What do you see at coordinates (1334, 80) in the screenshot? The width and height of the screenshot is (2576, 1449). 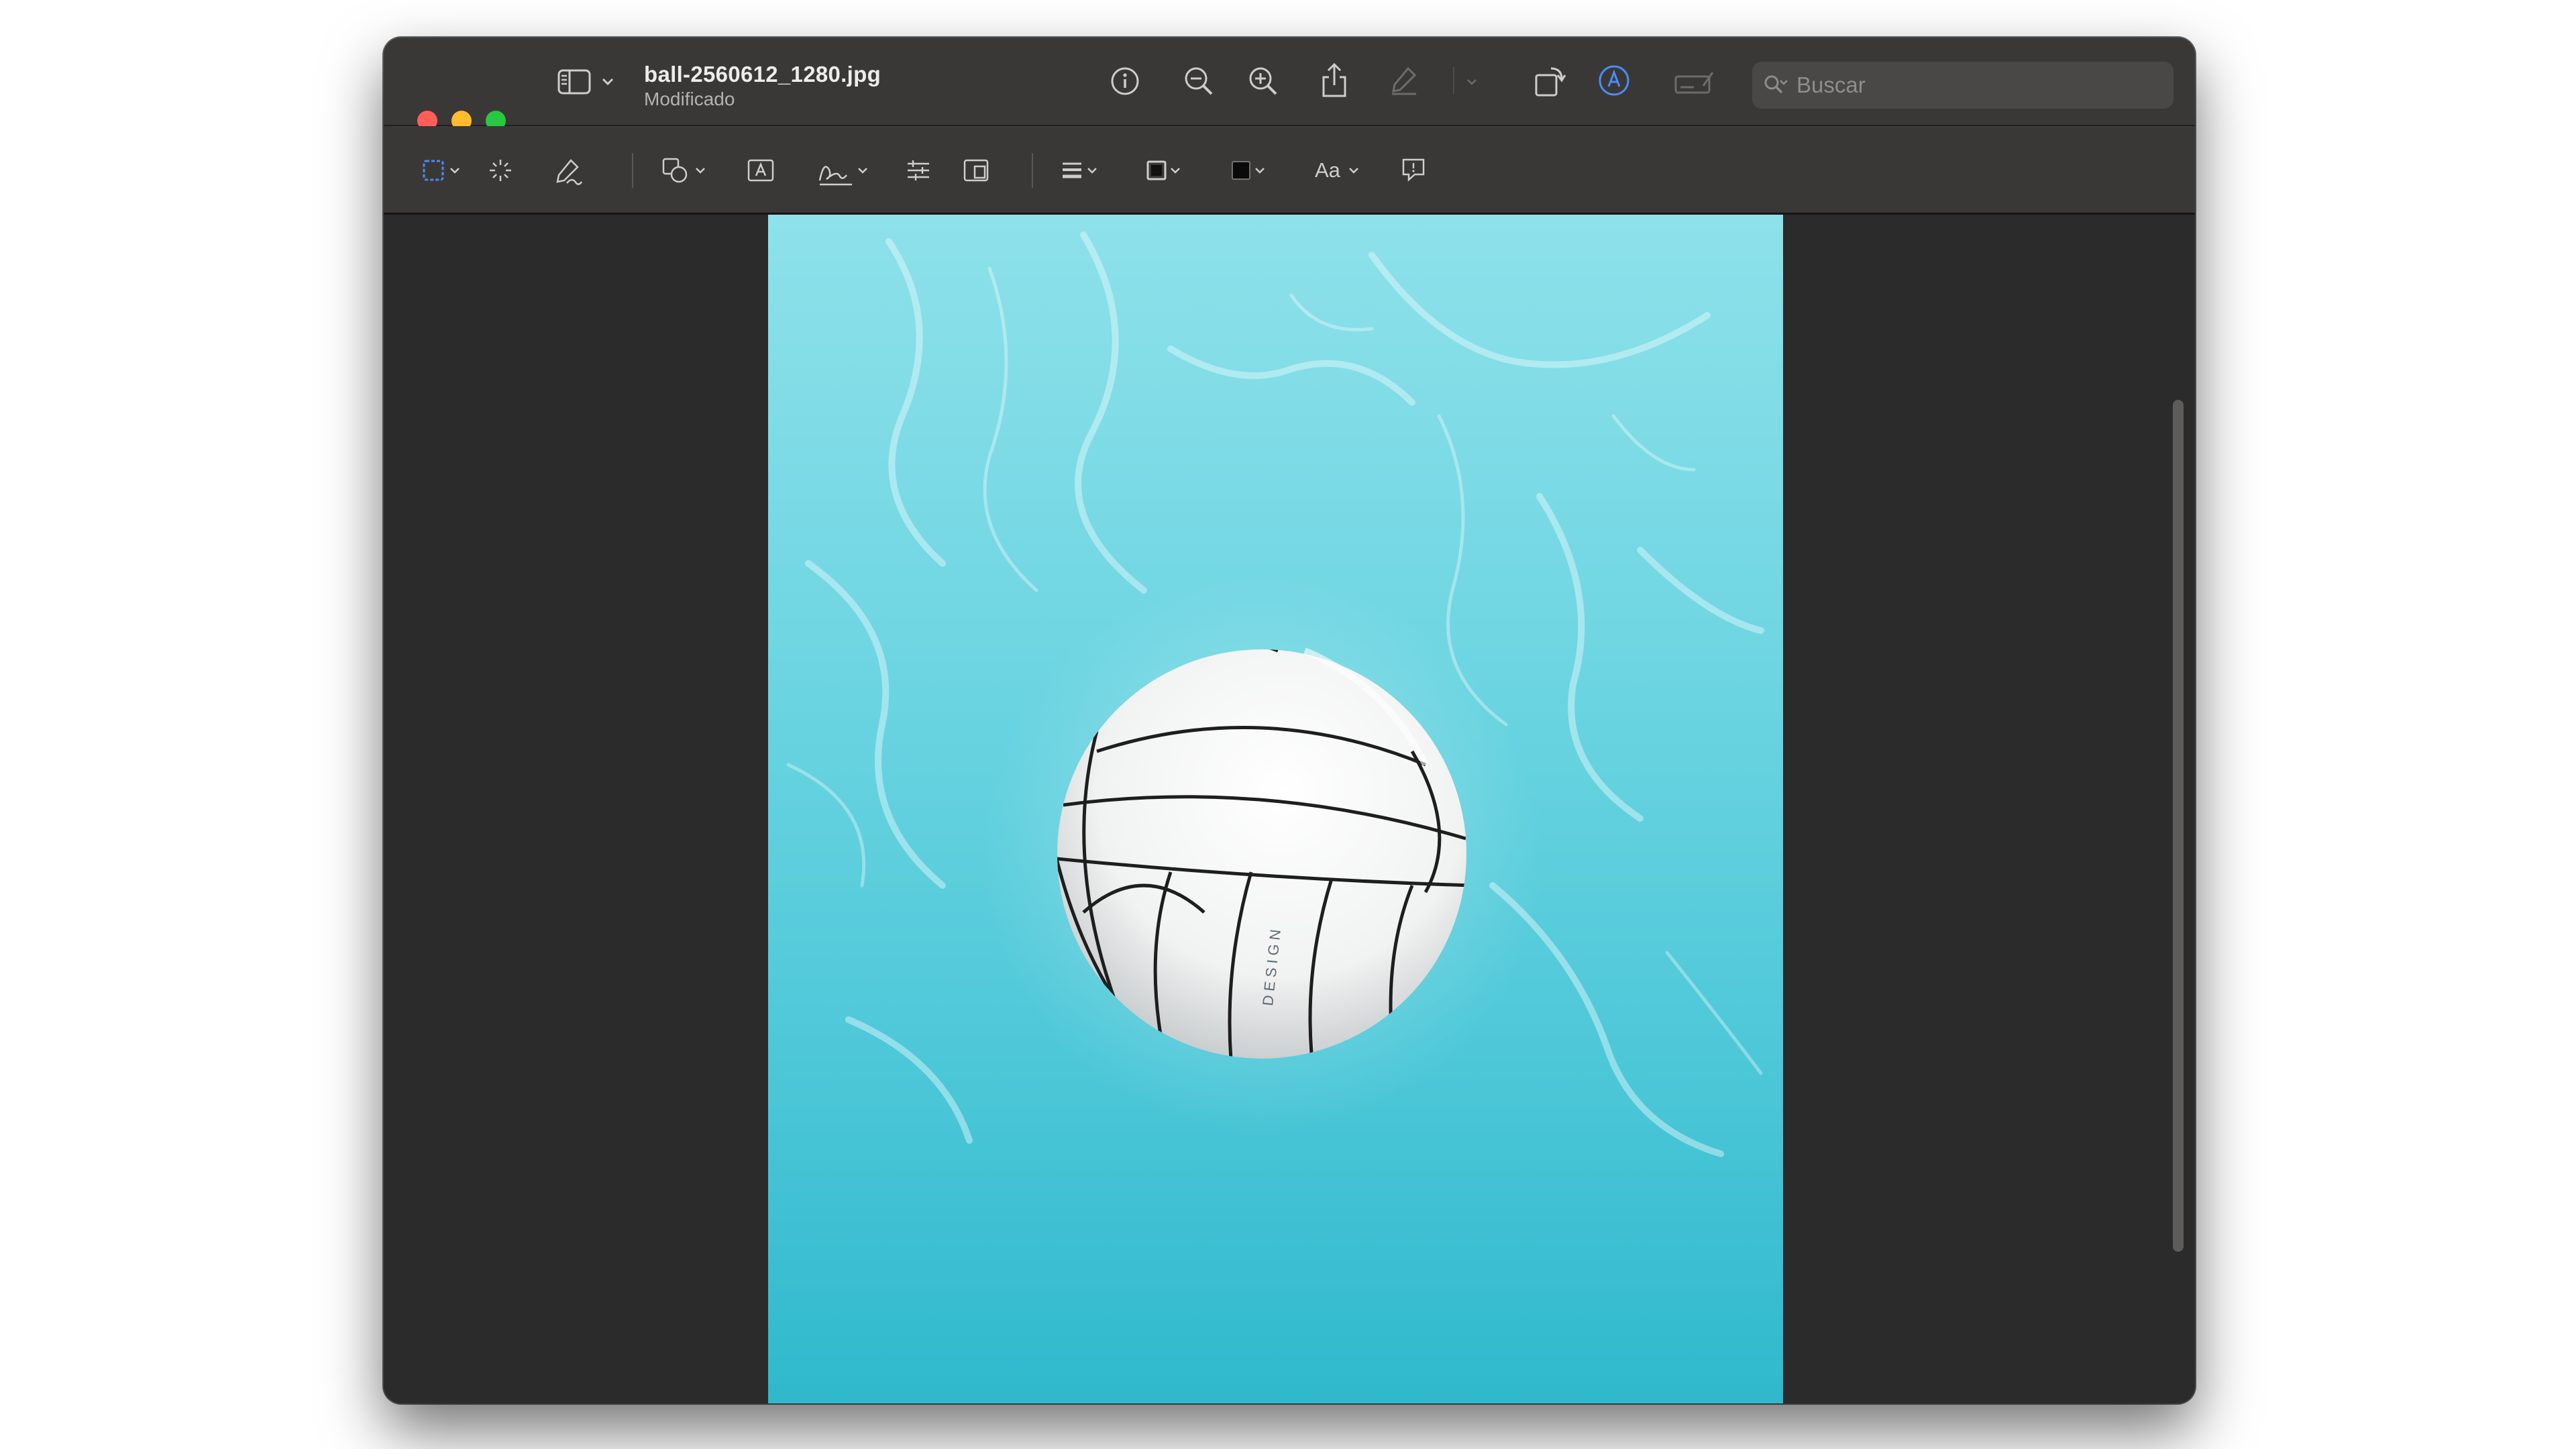 I see `share-icon` at bounding box center [1334, 80].